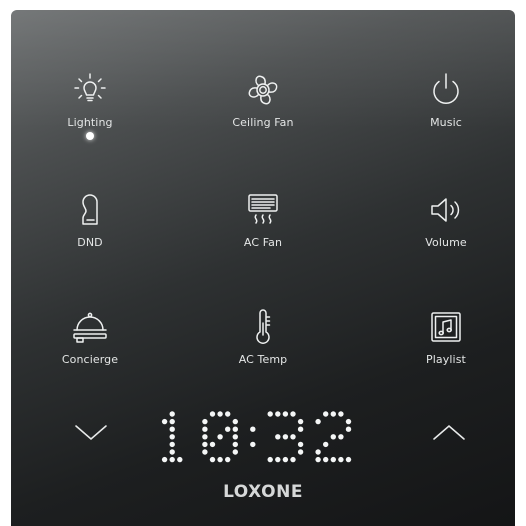  I want to click on lightbulb-icon, so click(90, 90).